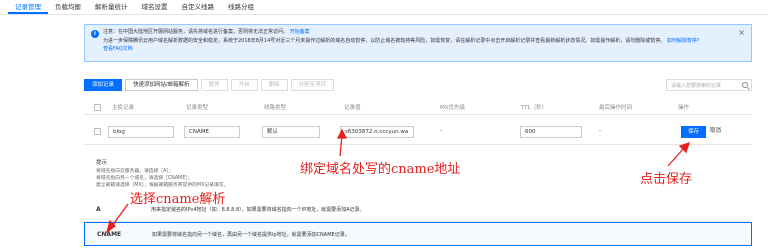  I want to click on arrow-to-save, so click(676, 157).